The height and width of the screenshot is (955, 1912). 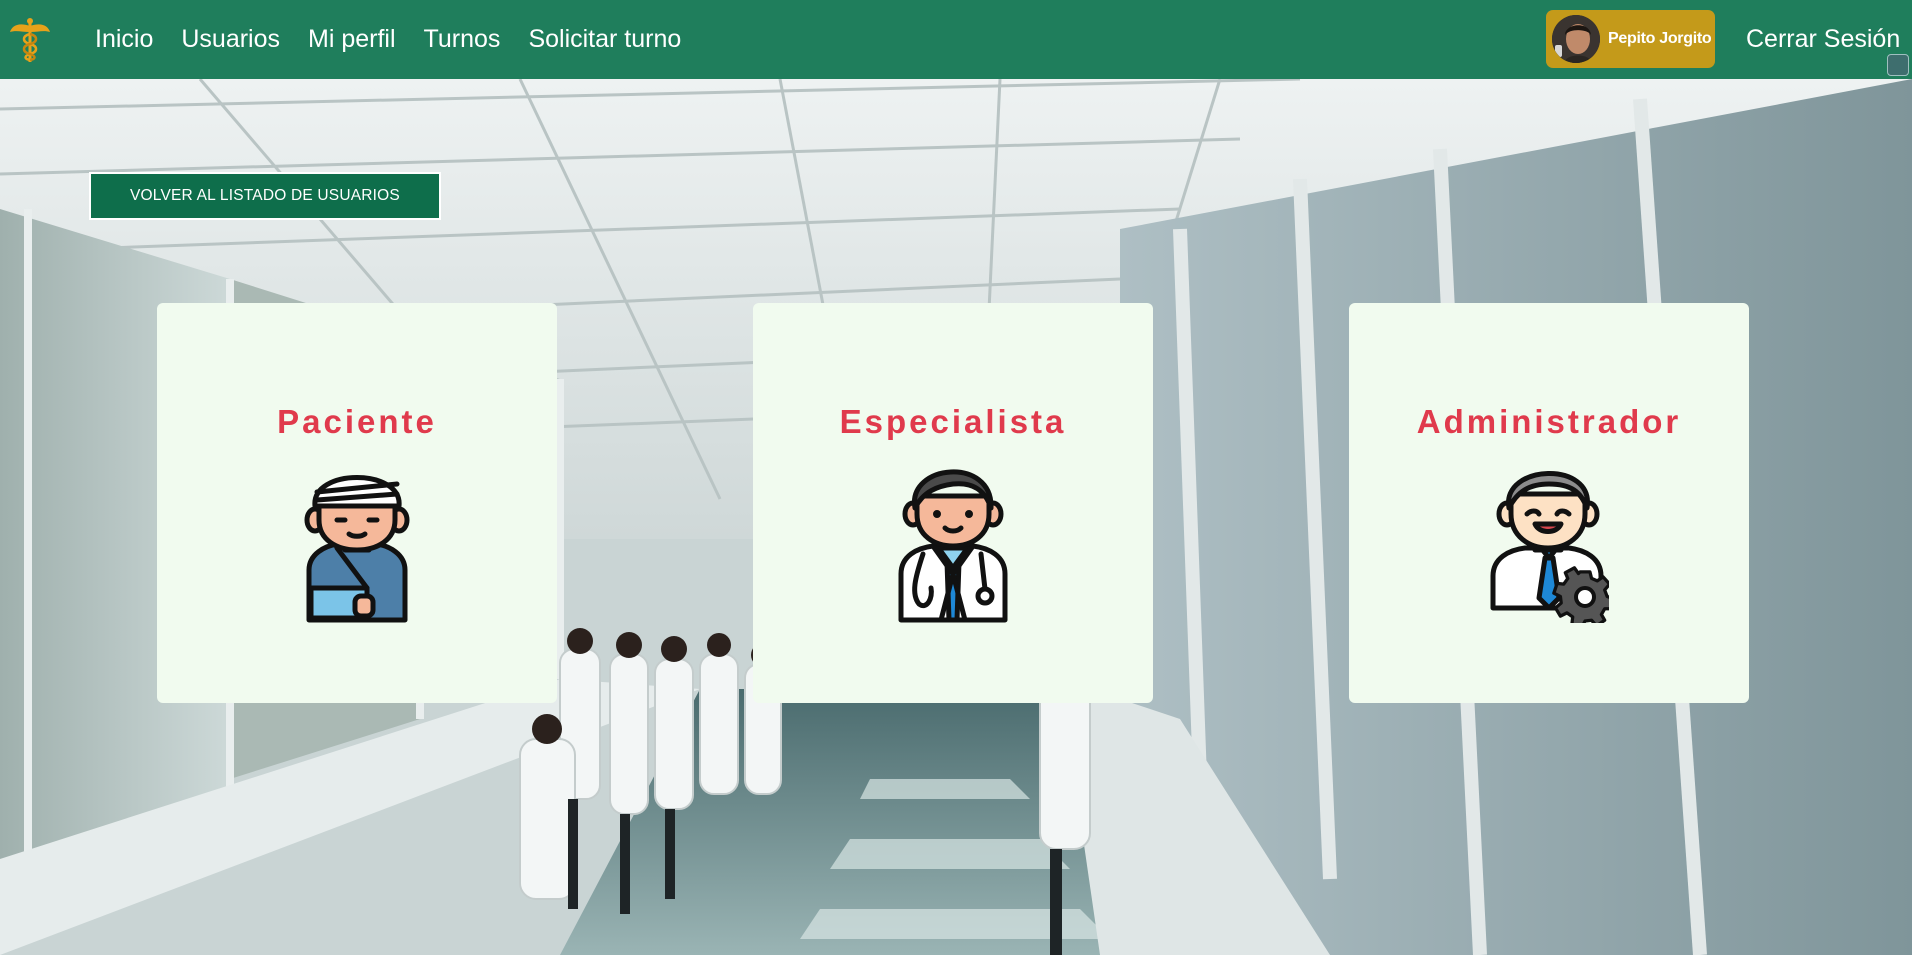 What do you see at coordinates (30, 40) in the screenshot?
I see `caduceus-icon` at bounding box center [30, 40].